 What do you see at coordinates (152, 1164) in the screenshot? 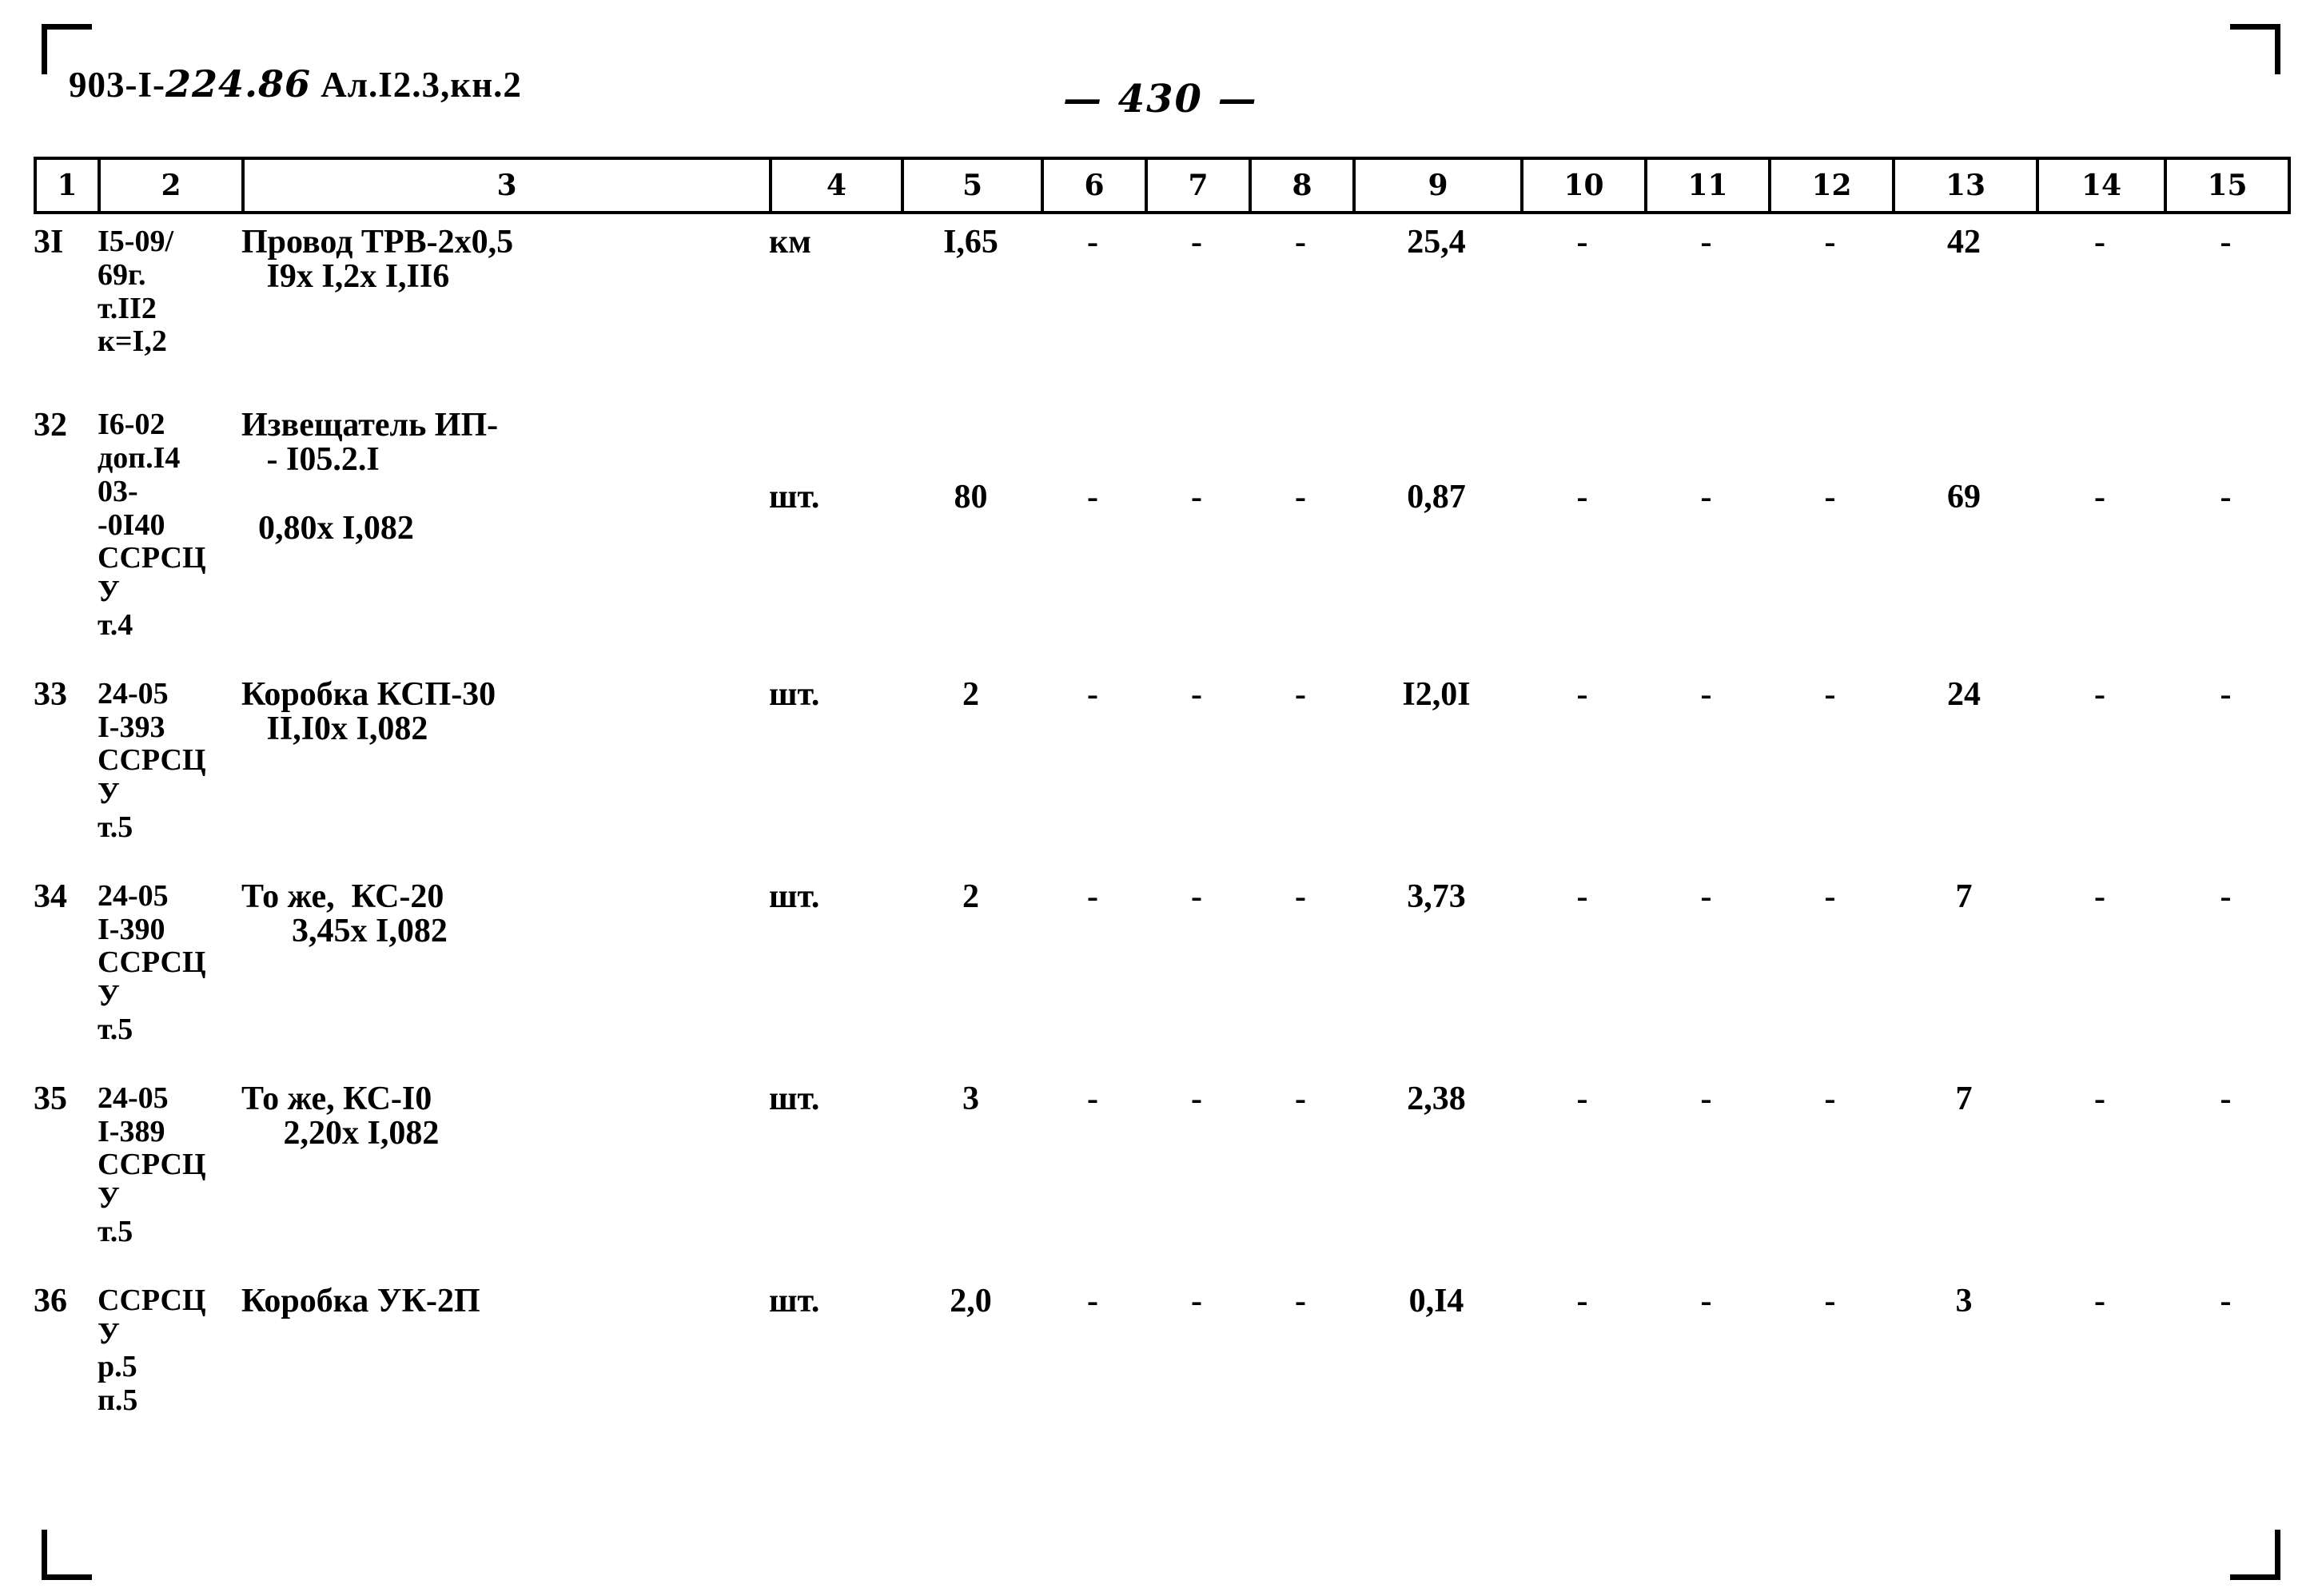
I see `row-norm-code: 24-05 I-389 ССРСЦ У т.5` at bounding box center [152, 1164].